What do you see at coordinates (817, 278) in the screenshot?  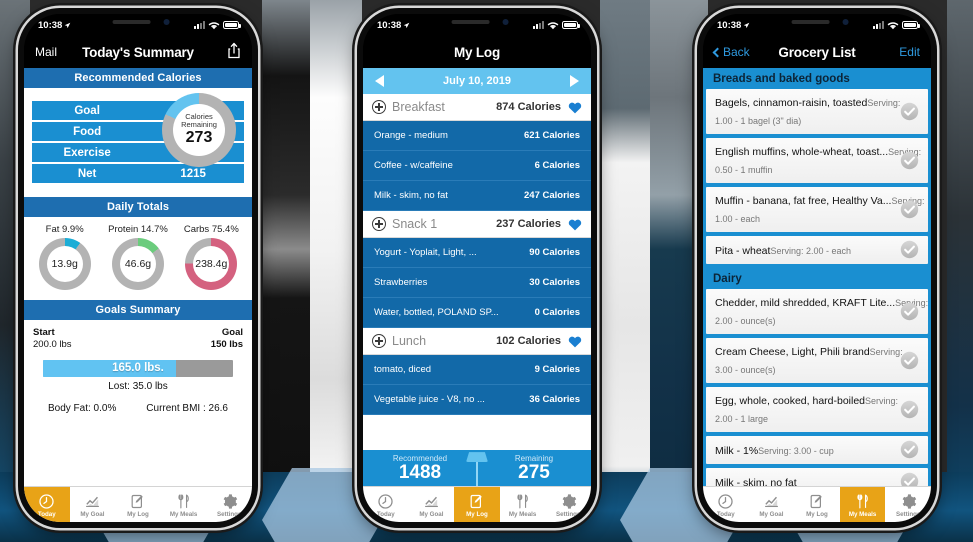 I see `grocery-section-header: Dairy` at bounding box center [817, 278].